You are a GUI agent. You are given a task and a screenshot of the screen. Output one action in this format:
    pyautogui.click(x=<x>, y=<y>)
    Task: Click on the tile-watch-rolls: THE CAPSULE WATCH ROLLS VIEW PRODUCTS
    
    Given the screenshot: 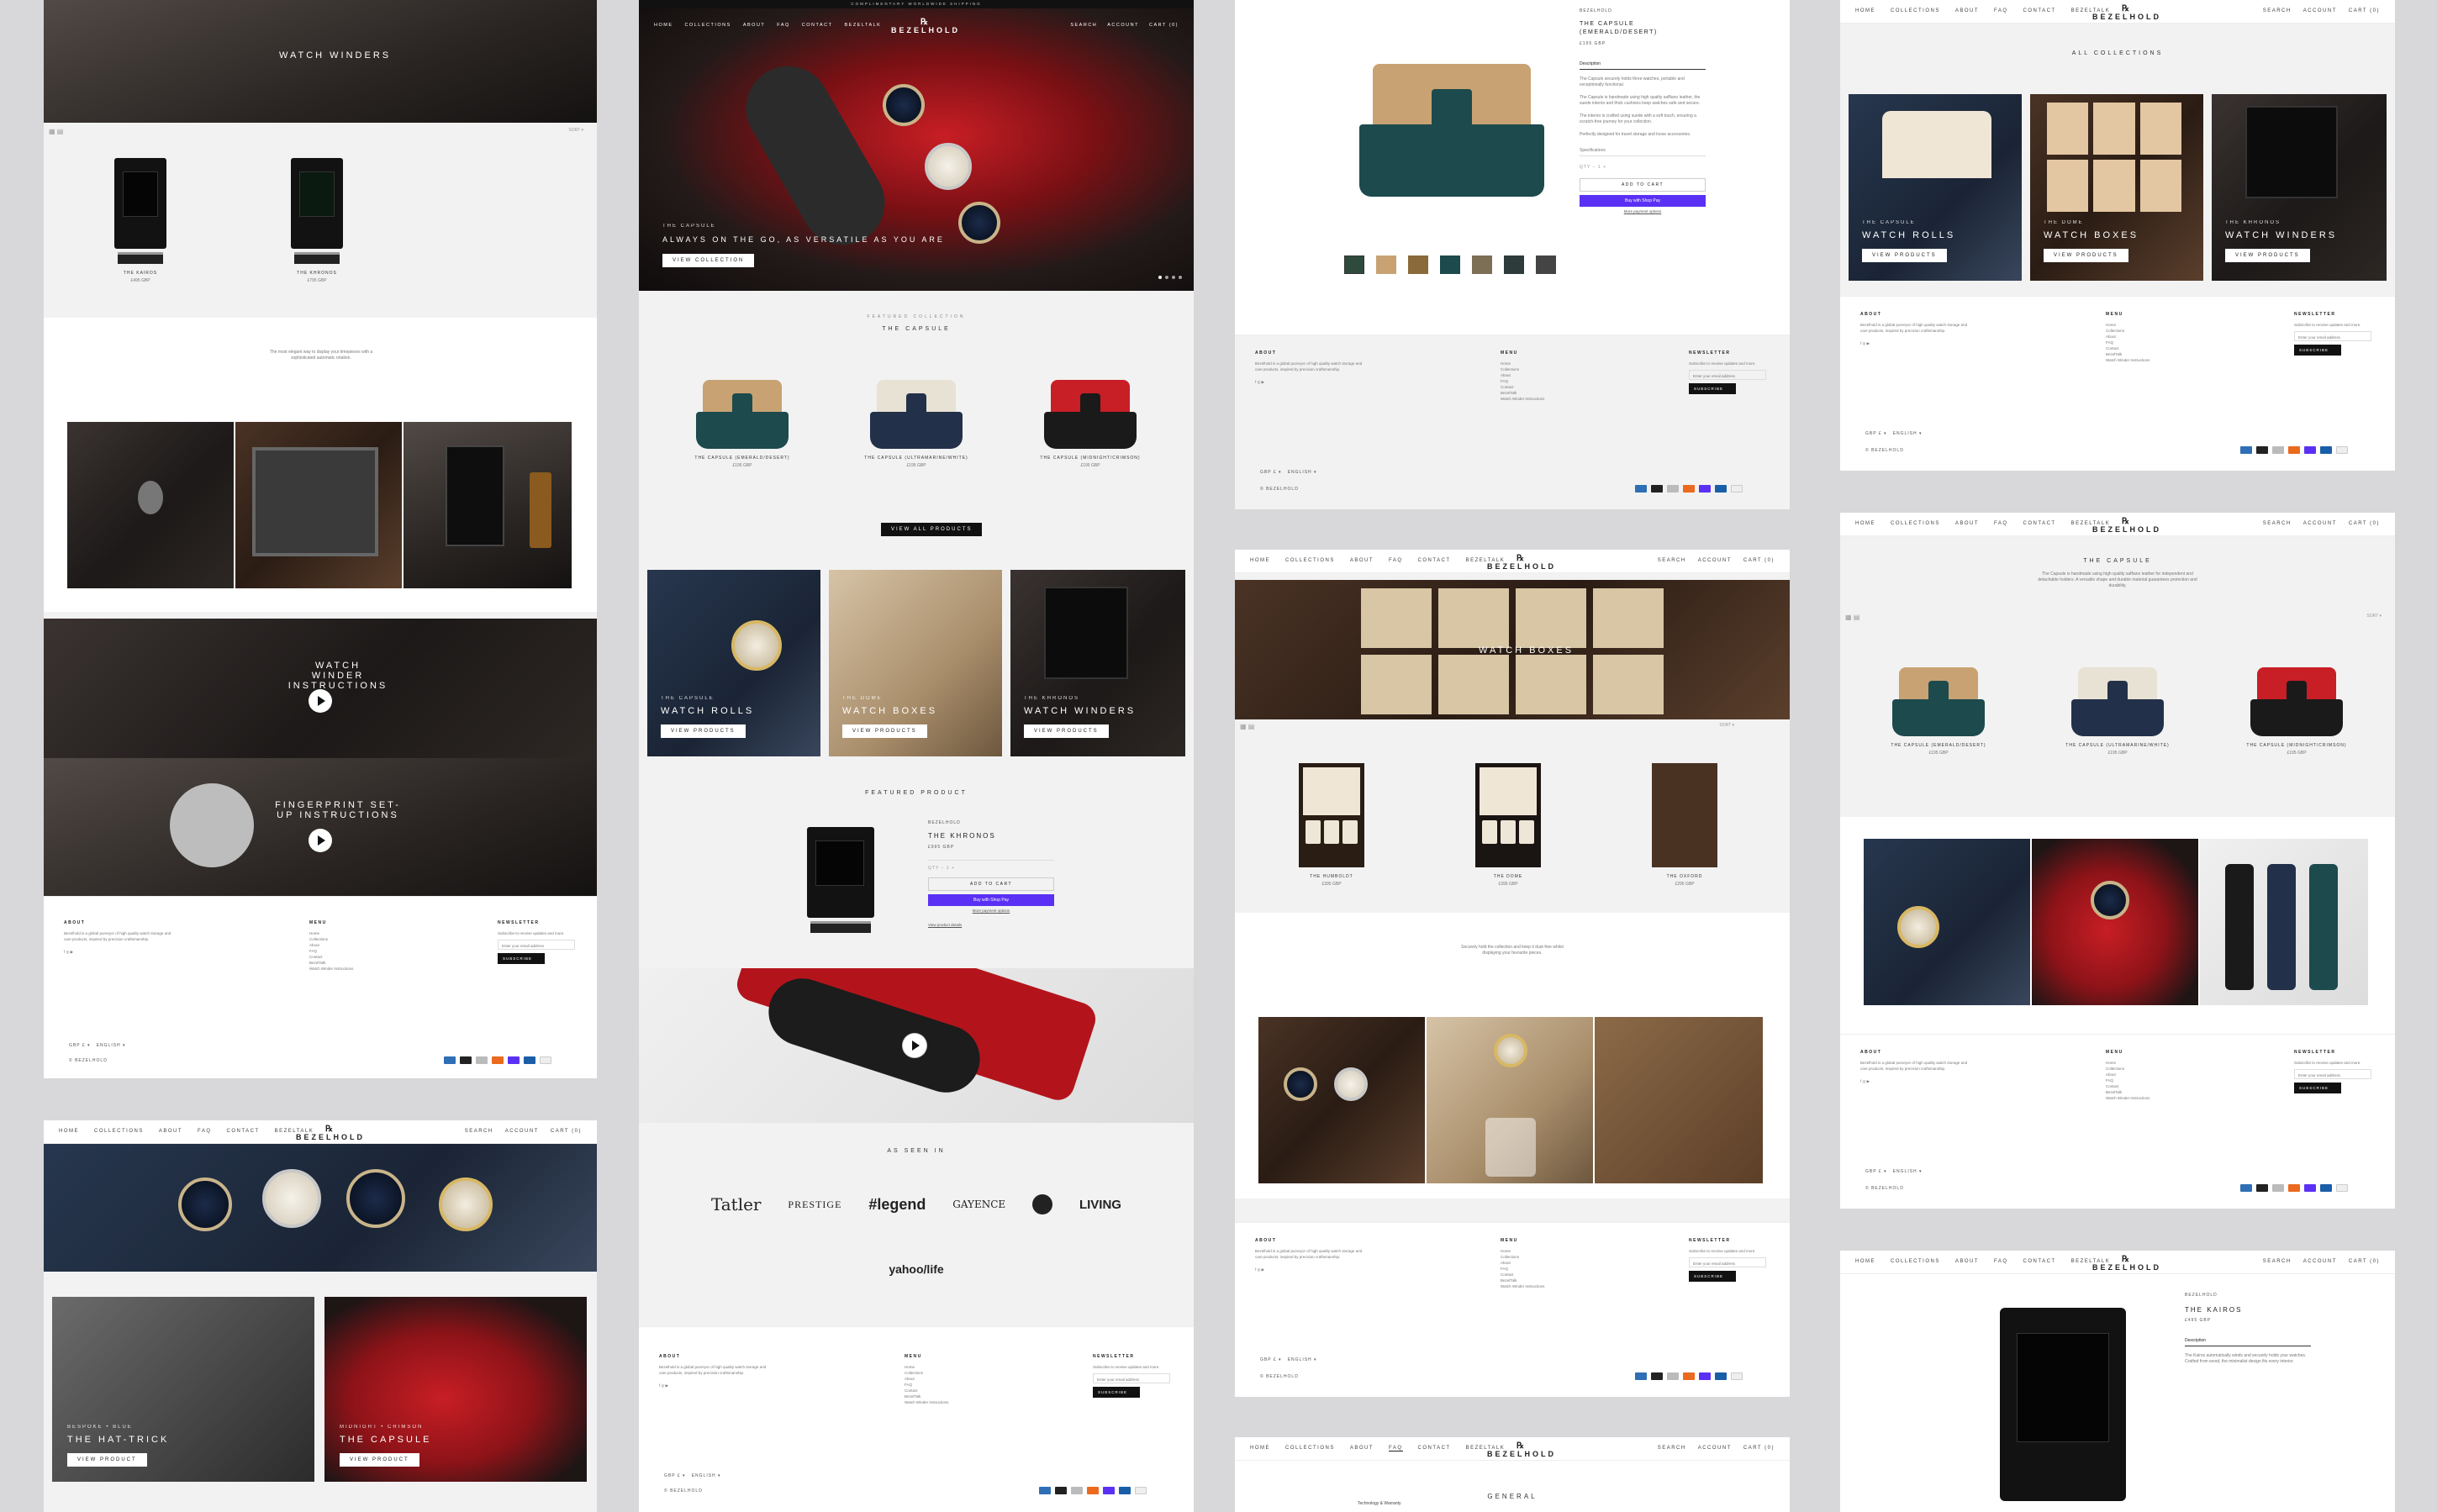 What is the action you would take?
    pyautogui.click(x=733, y=663)
    